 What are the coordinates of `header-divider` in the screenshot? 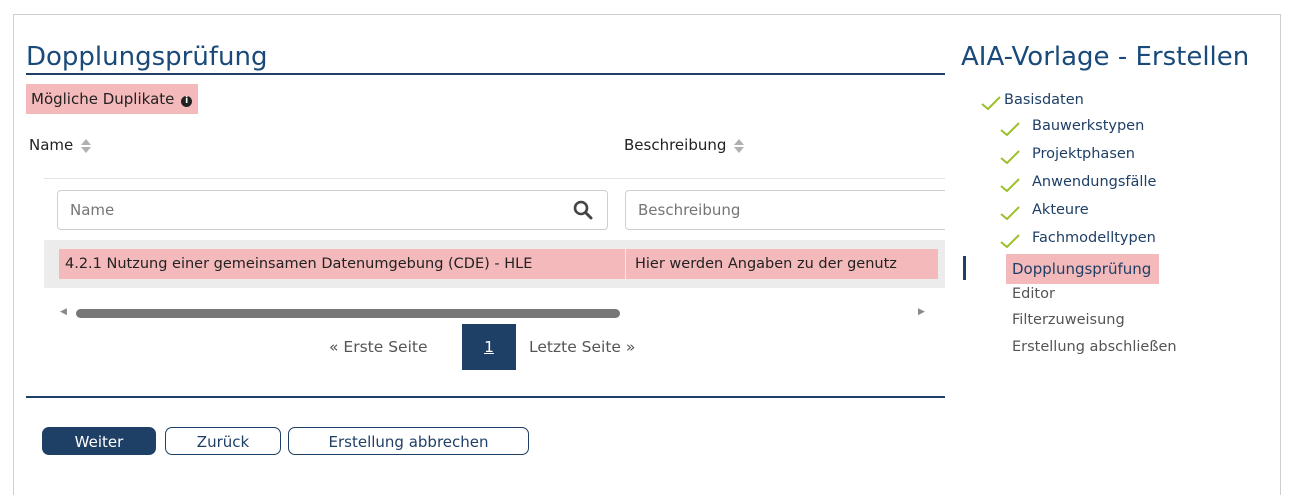 It's located at (494, 178).